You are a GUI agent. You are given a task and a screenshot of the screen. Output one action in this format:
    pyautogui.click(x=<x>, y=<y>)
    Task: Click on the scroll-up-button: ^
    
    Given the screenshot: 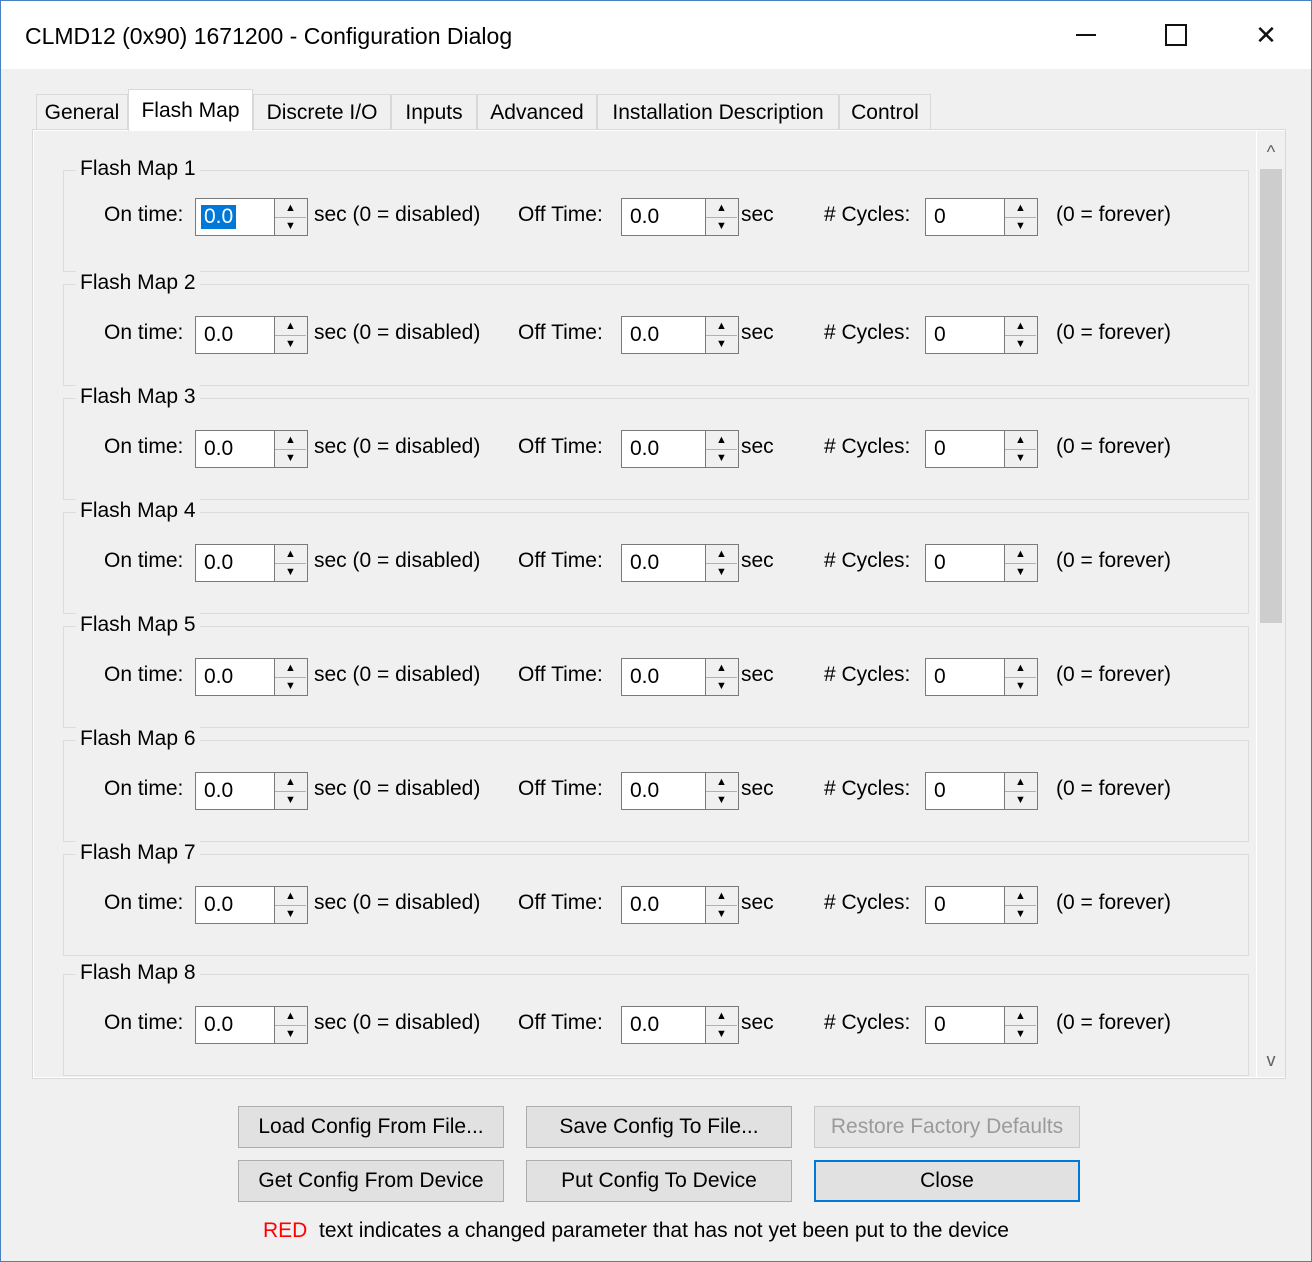 What is the action you would take?
    pyautogui.click(x=1271, y=152)
    